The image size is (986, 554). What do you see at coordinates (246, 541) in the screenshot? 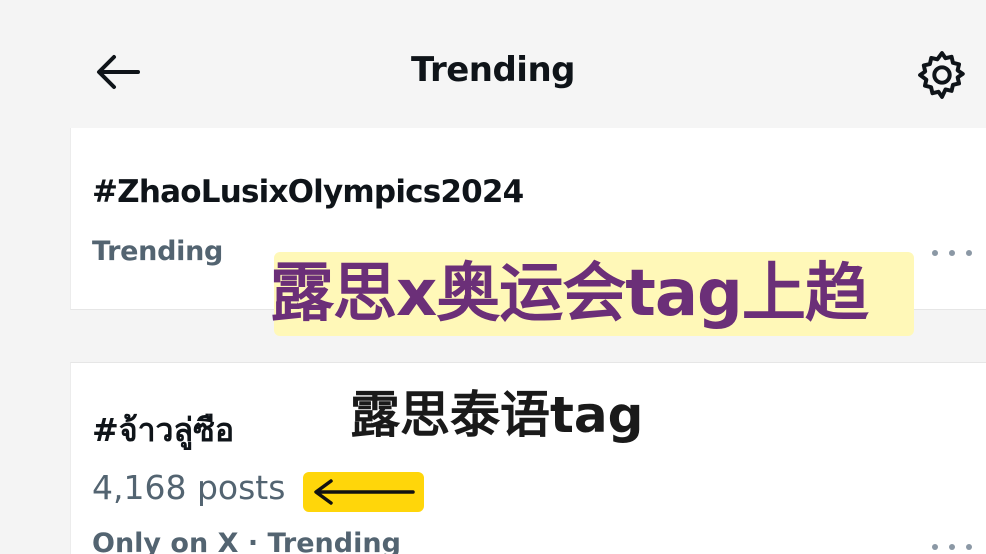
I see `trend-meta: Only on X · Trending` at bounding box center [246, 541].